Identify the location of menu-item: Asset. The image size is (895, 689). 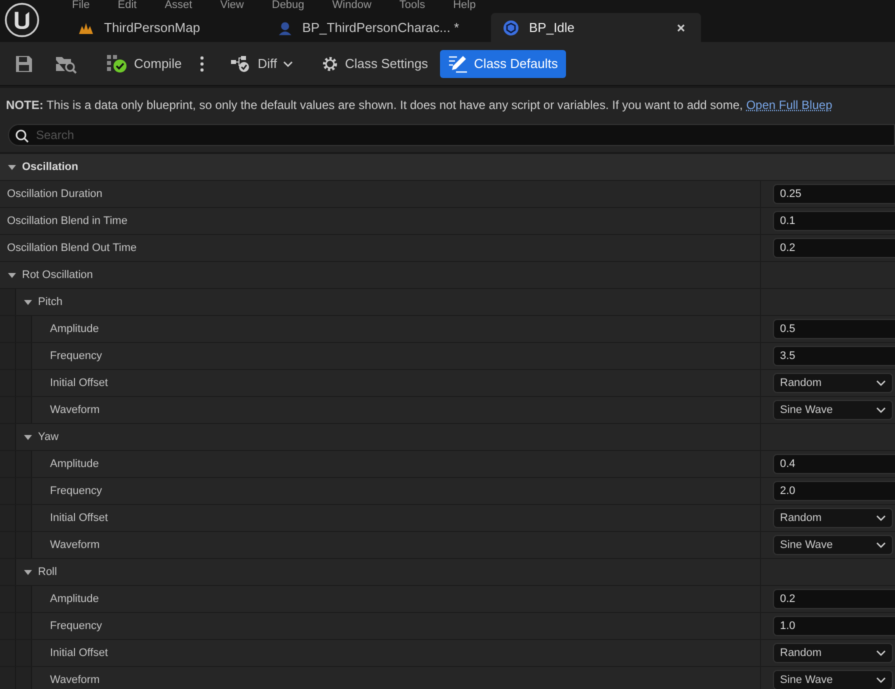
(178, 6).